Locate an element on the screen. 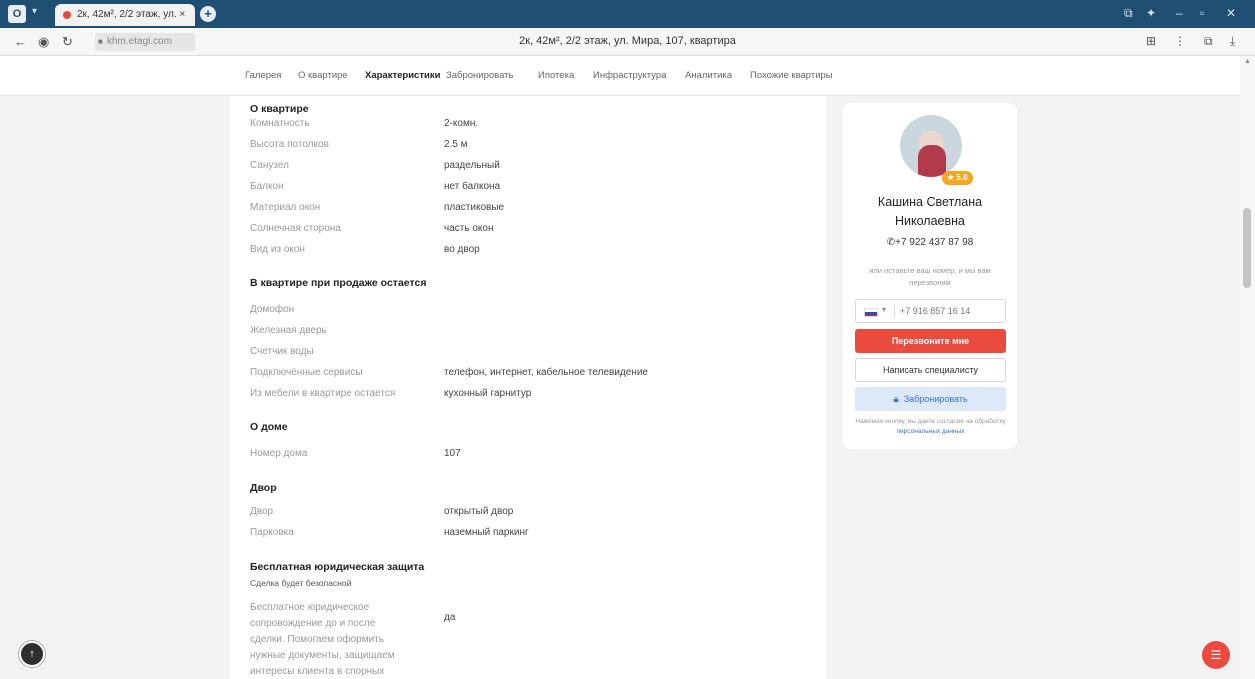  row-label: Комнатность is located at coordinates (280, 123).